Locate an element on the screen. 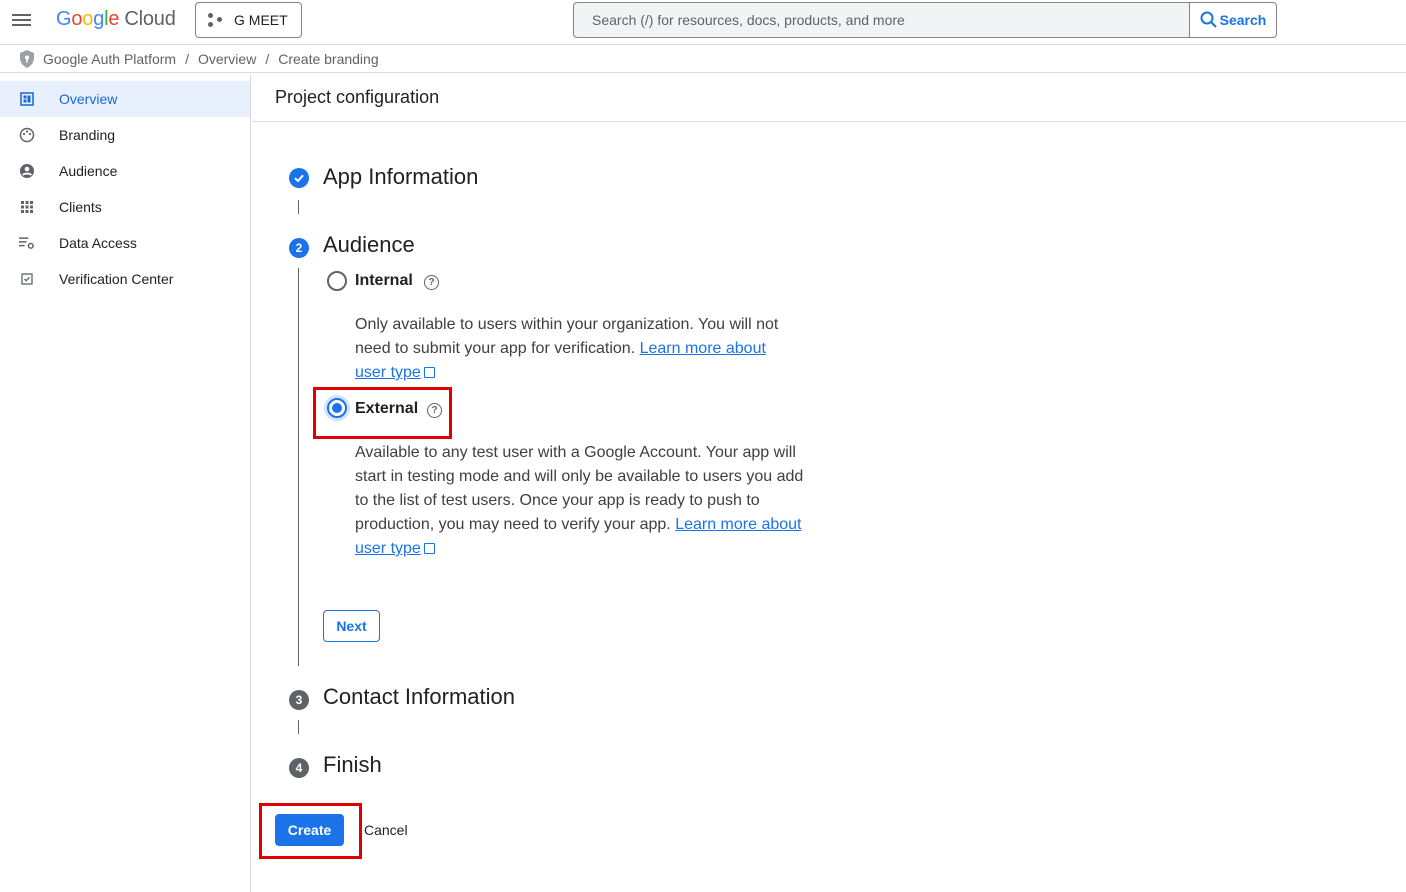  internal-radio is located at coordinates (337, 281).